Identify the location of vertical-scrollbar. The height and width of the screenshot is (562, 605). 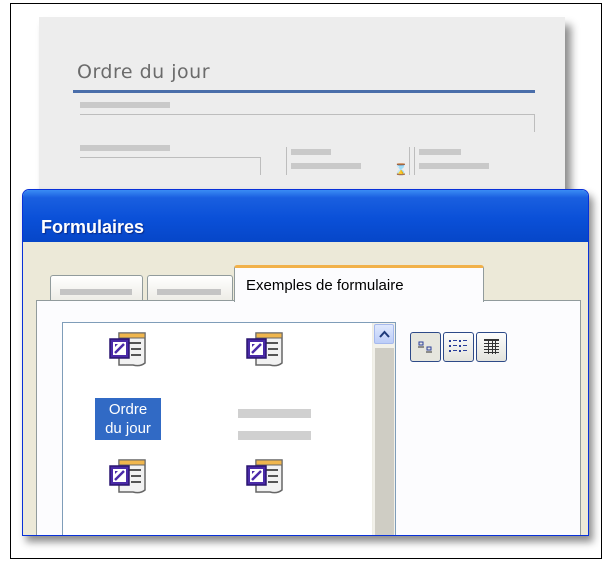
(383, 429).